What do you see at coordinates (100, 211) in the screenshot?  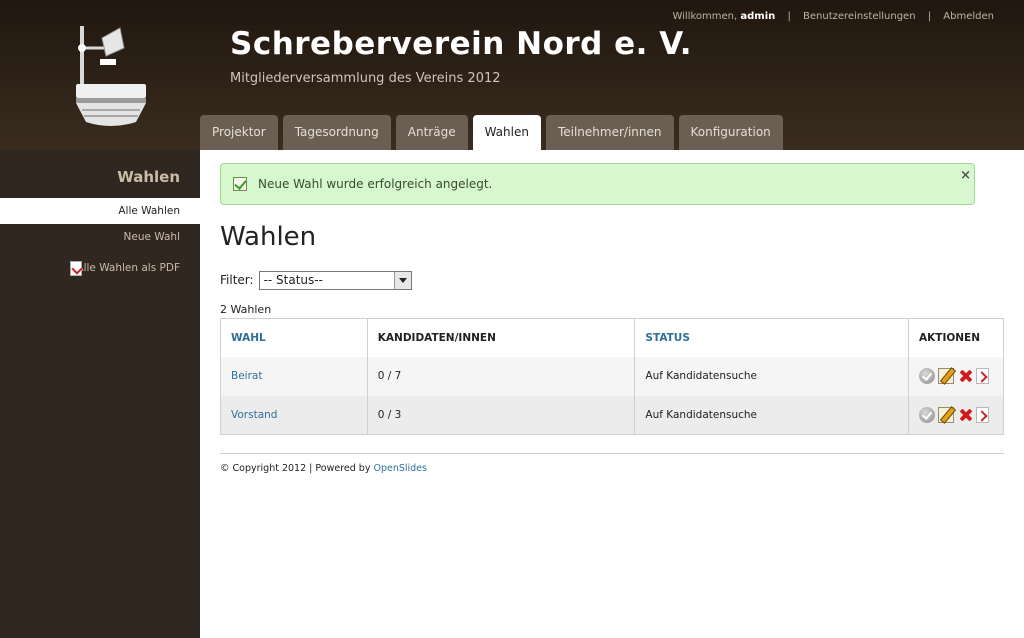 I see `sidebar-item-alle-wahlen: Alle Wahlen` at bounding box center [100, 211].